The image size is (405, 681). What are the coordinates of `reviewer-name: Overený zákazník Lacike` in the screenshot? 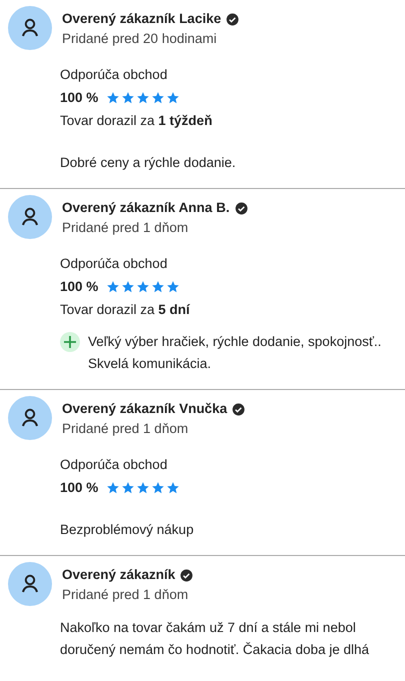 It's located at (142, 19).